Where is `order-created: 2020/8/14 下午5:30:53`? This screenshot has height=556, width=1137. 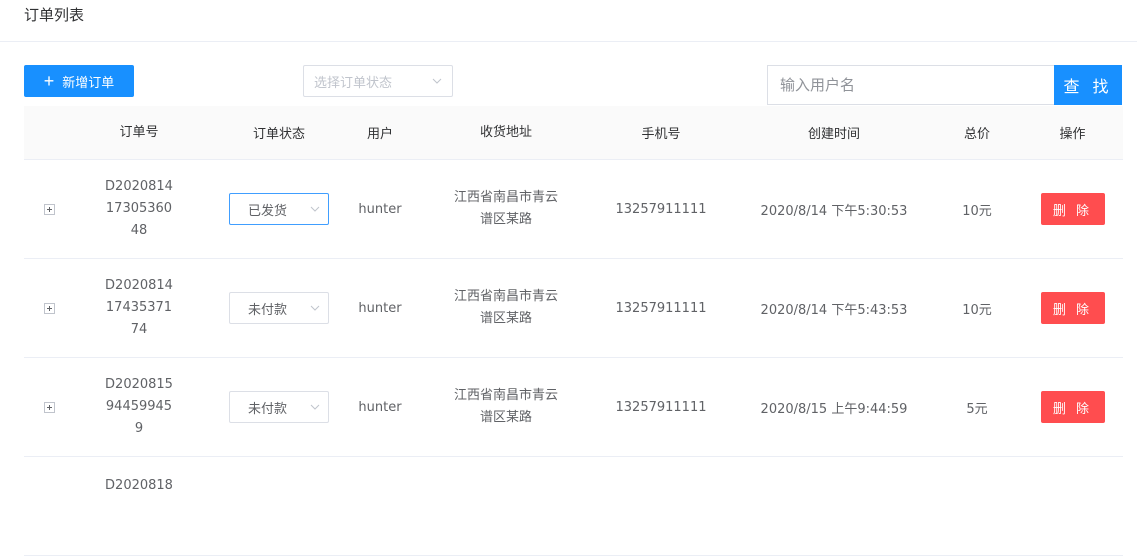 order-created: 2020/8/14 下午5:30:53 is located at coordinates (834, 211).